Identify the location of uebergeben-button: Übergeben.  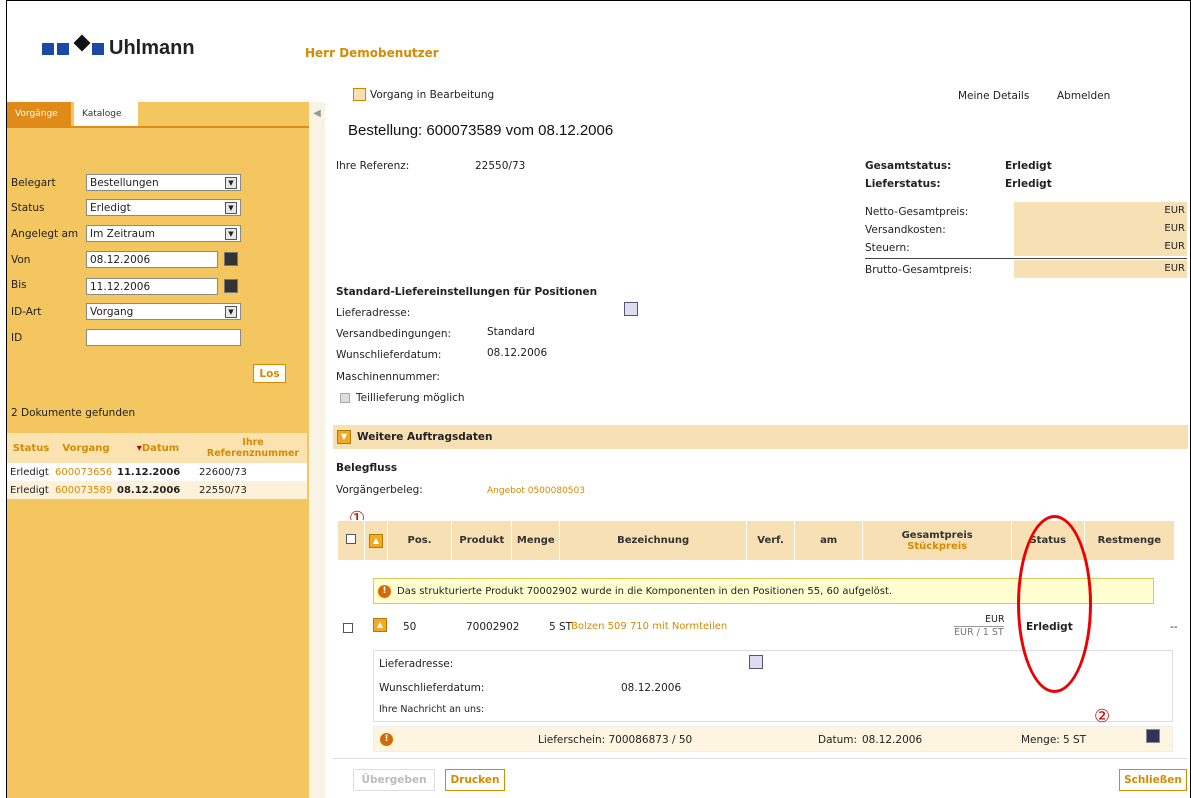
(394, 780).